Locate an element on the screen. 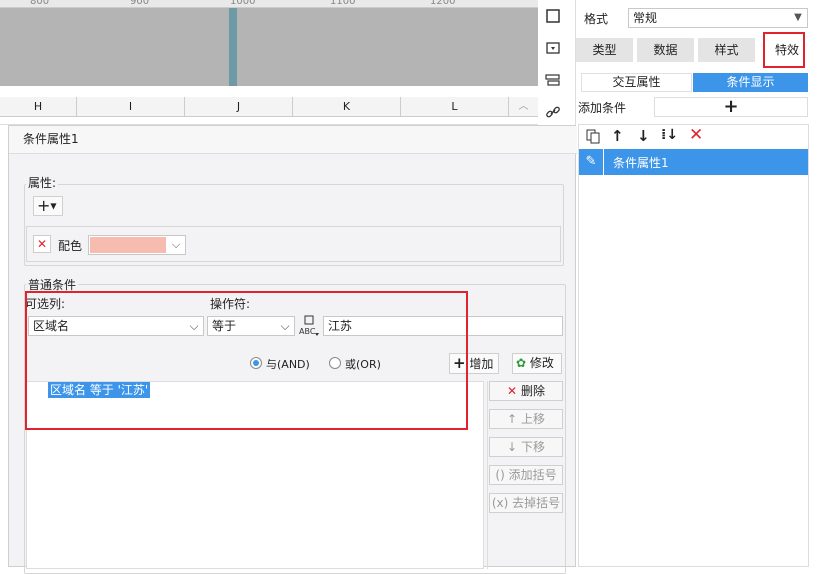 The width and height of the screenshot is (818, 574). list-item: ✎ 条件属性1 is located at coordinates (693, 162).